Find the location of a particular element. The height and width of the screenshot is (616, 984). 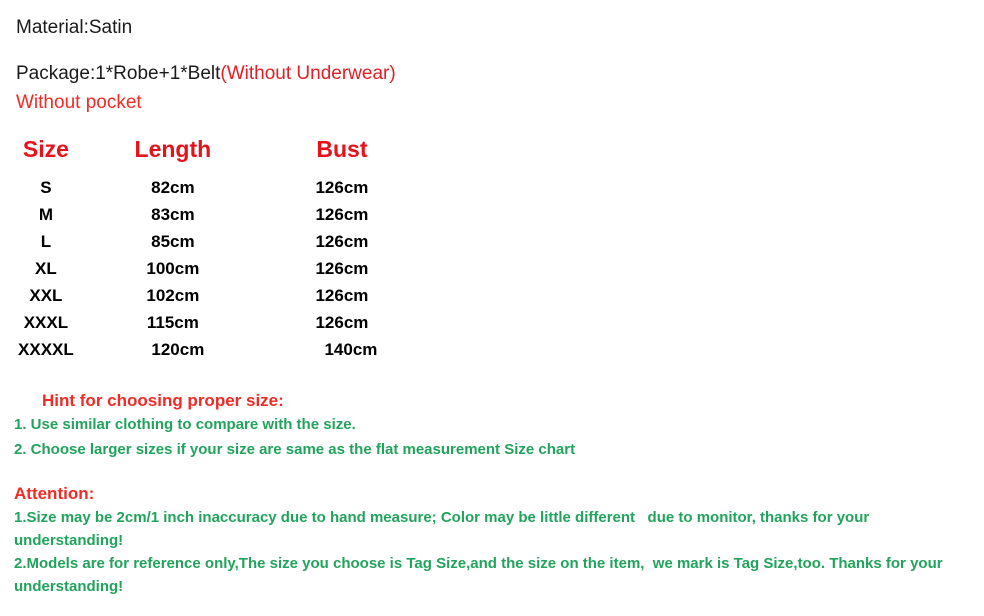

cell-size: XL is located at coordinates (46, 268).